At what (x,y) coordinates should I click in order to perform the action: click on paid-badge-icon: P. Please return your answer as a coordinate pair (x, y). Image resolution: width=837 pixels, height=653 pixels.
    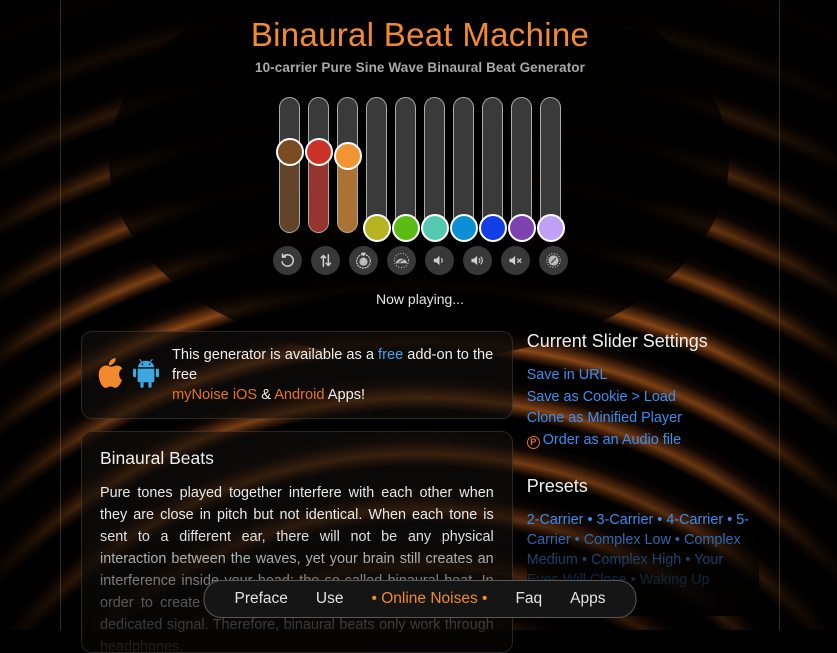
    Looking at the image, I should click on (533, 442).